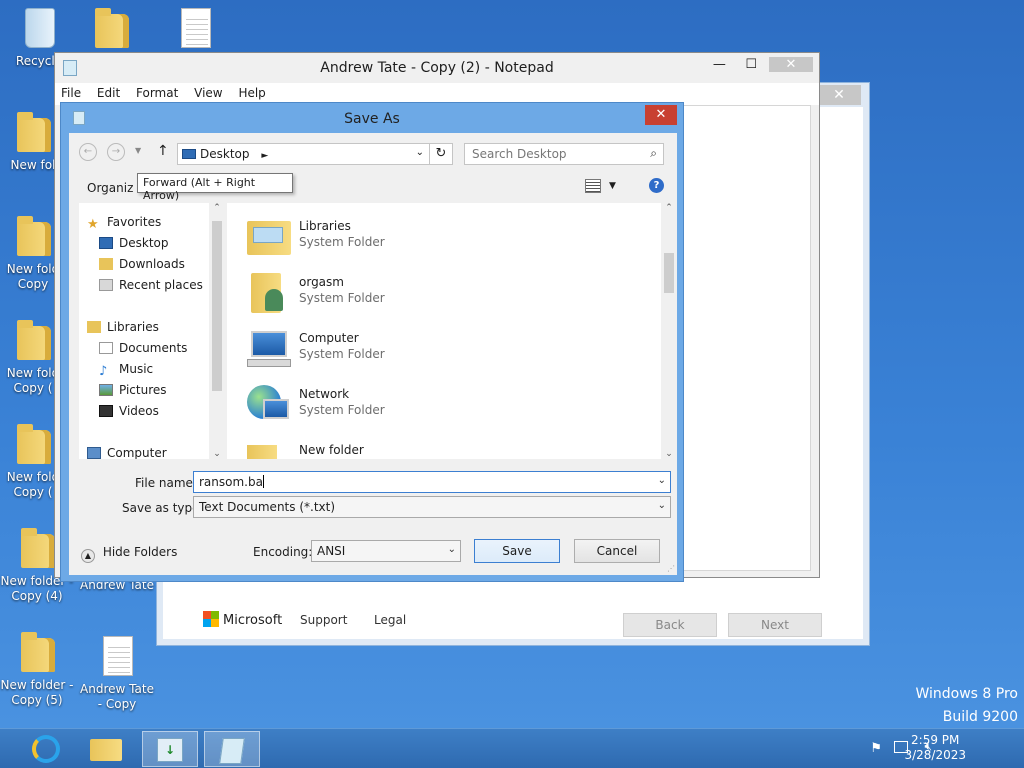  What do you see at coordinates (432, 507) in the screenshot?
I see `save-as-type-select: Text Documents (*.txt) ⌄` at bounding box center [432, 507].